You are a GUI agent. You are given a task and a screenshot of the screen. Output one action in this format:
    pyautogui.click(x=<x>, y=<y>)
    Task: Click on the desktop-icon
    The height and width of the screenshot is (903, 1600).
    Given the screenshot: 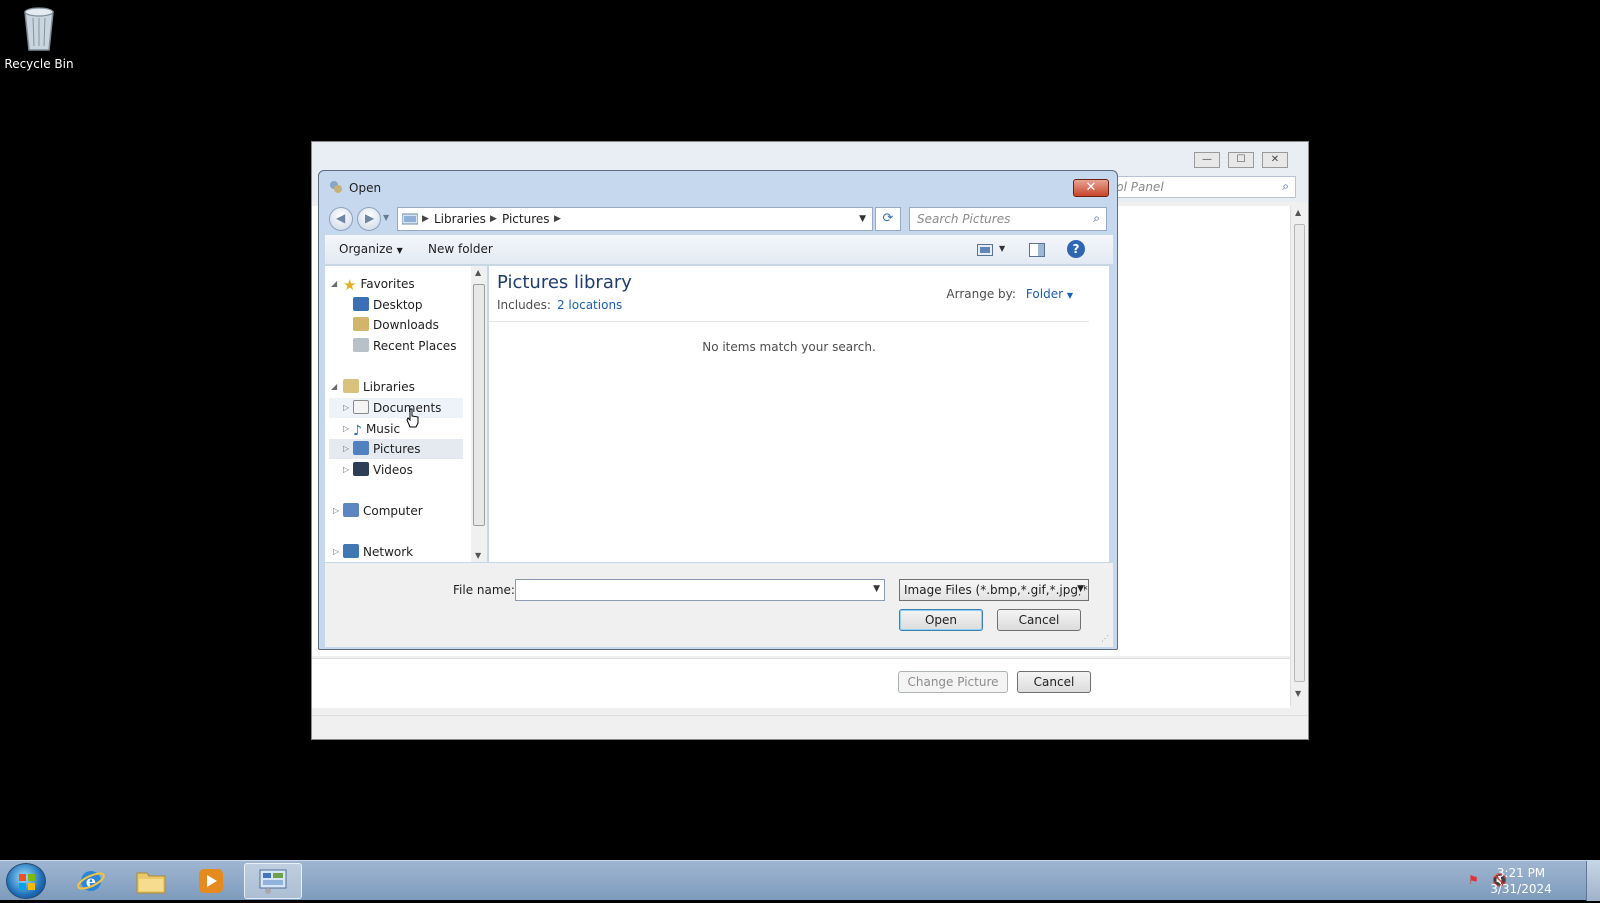 What is the action you would take?
    pyautogui.click(x=361, y=304)
    